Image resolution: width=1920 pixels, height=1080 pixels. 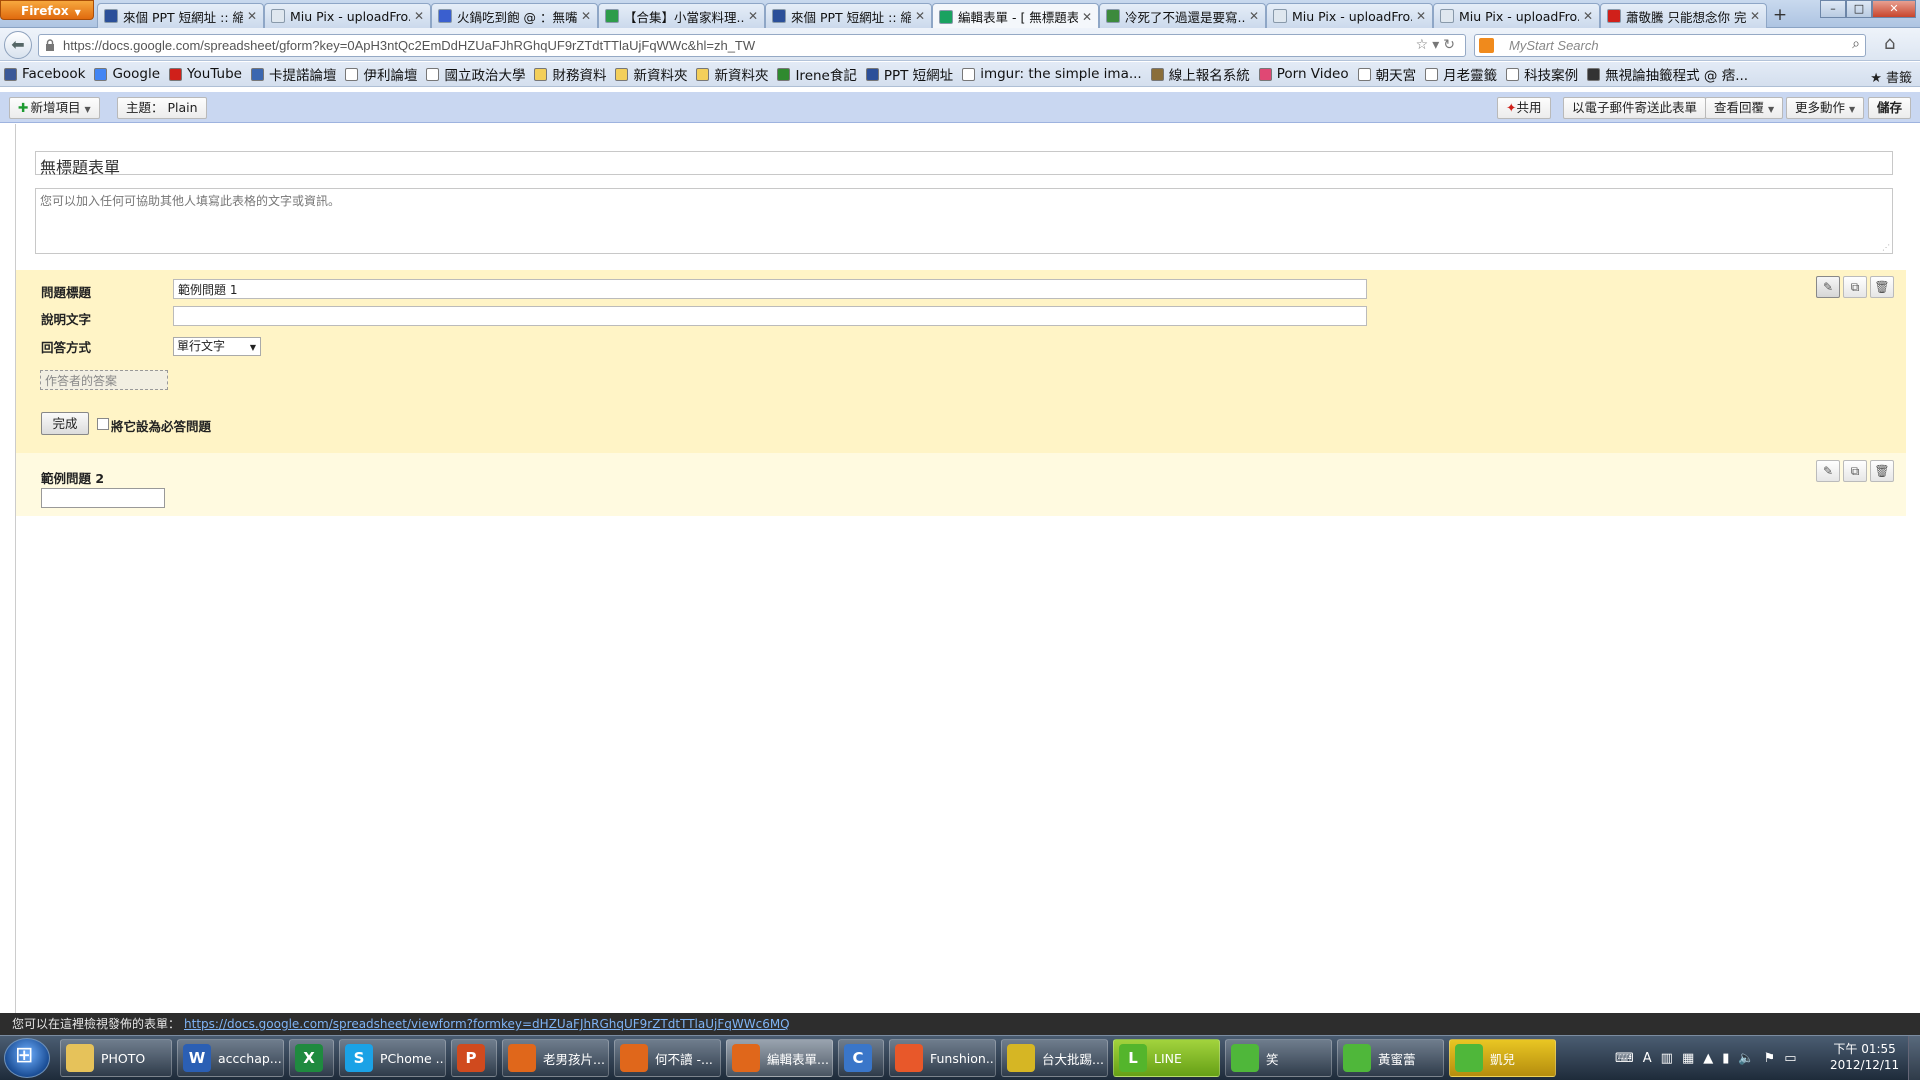 I want to click on bookmark-item: PPT 短網址, so click(x=909, y=74).